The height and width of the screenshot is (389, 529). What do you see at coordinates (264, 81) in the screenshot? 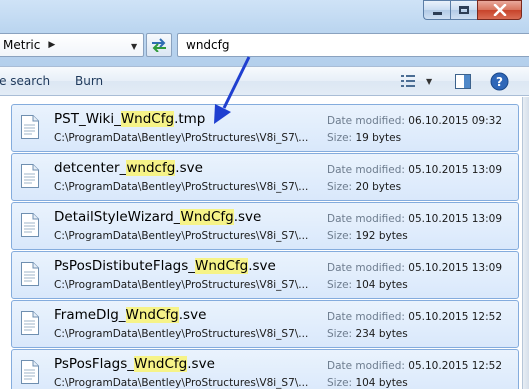
I see `toolbar: ve search Burn ▼ ?` at bounding box center [264, 81].